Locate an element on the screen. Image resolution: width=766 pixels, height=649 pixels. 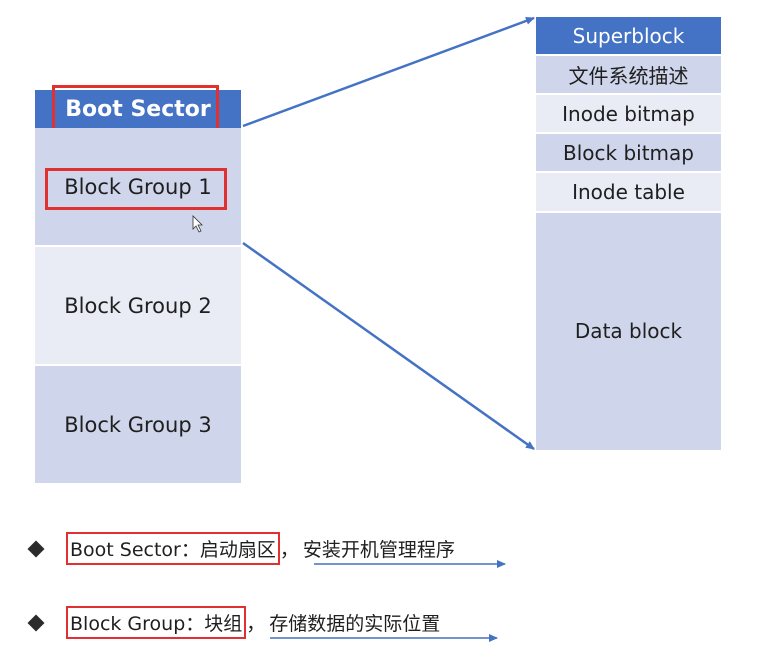
note-2: Block Group：块组 ， 存储数据的实际位置 is located at coordinates (234, 622).